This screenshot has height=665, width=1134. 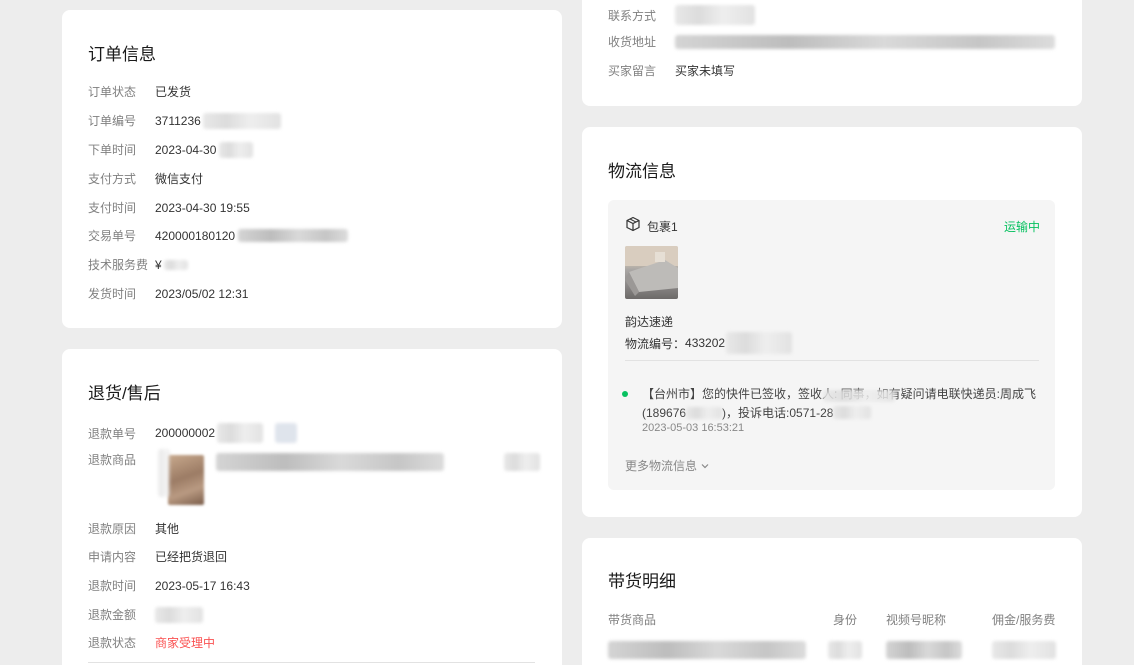 What do you see at coordinates (112, 433) in the screenshot?
I see `refund-number-label: 退款单号` at bounding box center [112, 433].